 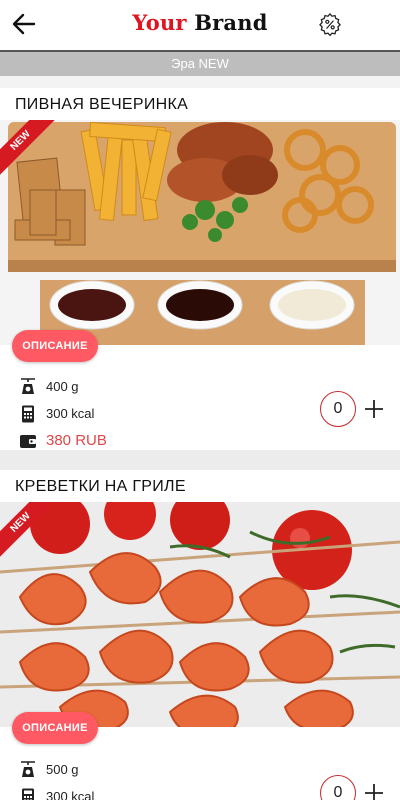 I want to click on product-title: КРЕВЕТКИ НА ГРИЛЕ, so click(x=100, y=486).